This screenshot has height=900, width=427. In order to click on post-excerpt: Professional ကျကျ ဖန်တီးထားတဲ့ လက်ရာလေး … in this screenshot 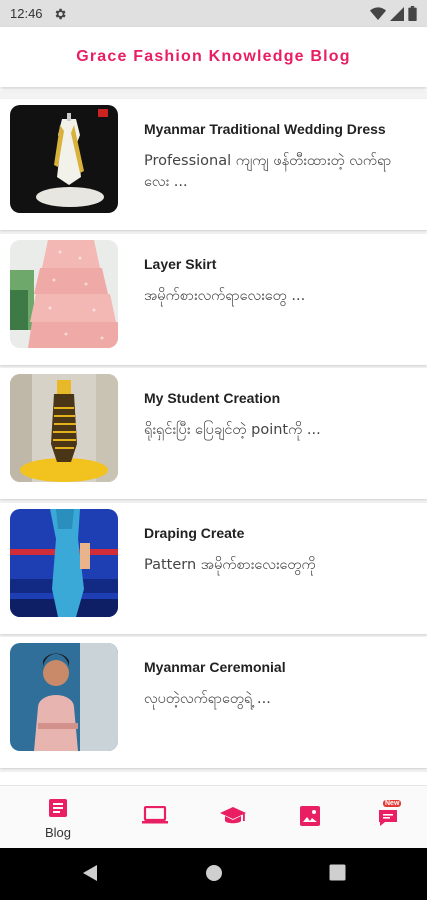, I will do `click(268, 171)`.